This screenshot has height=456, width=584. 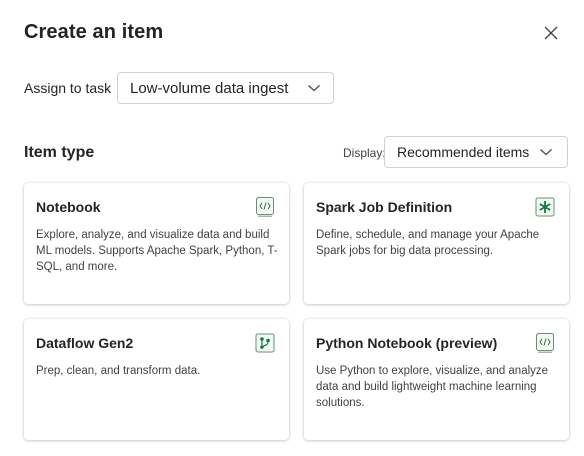 I want to click on card-title: Dataflow Gen2, so click(x=85, y=343).